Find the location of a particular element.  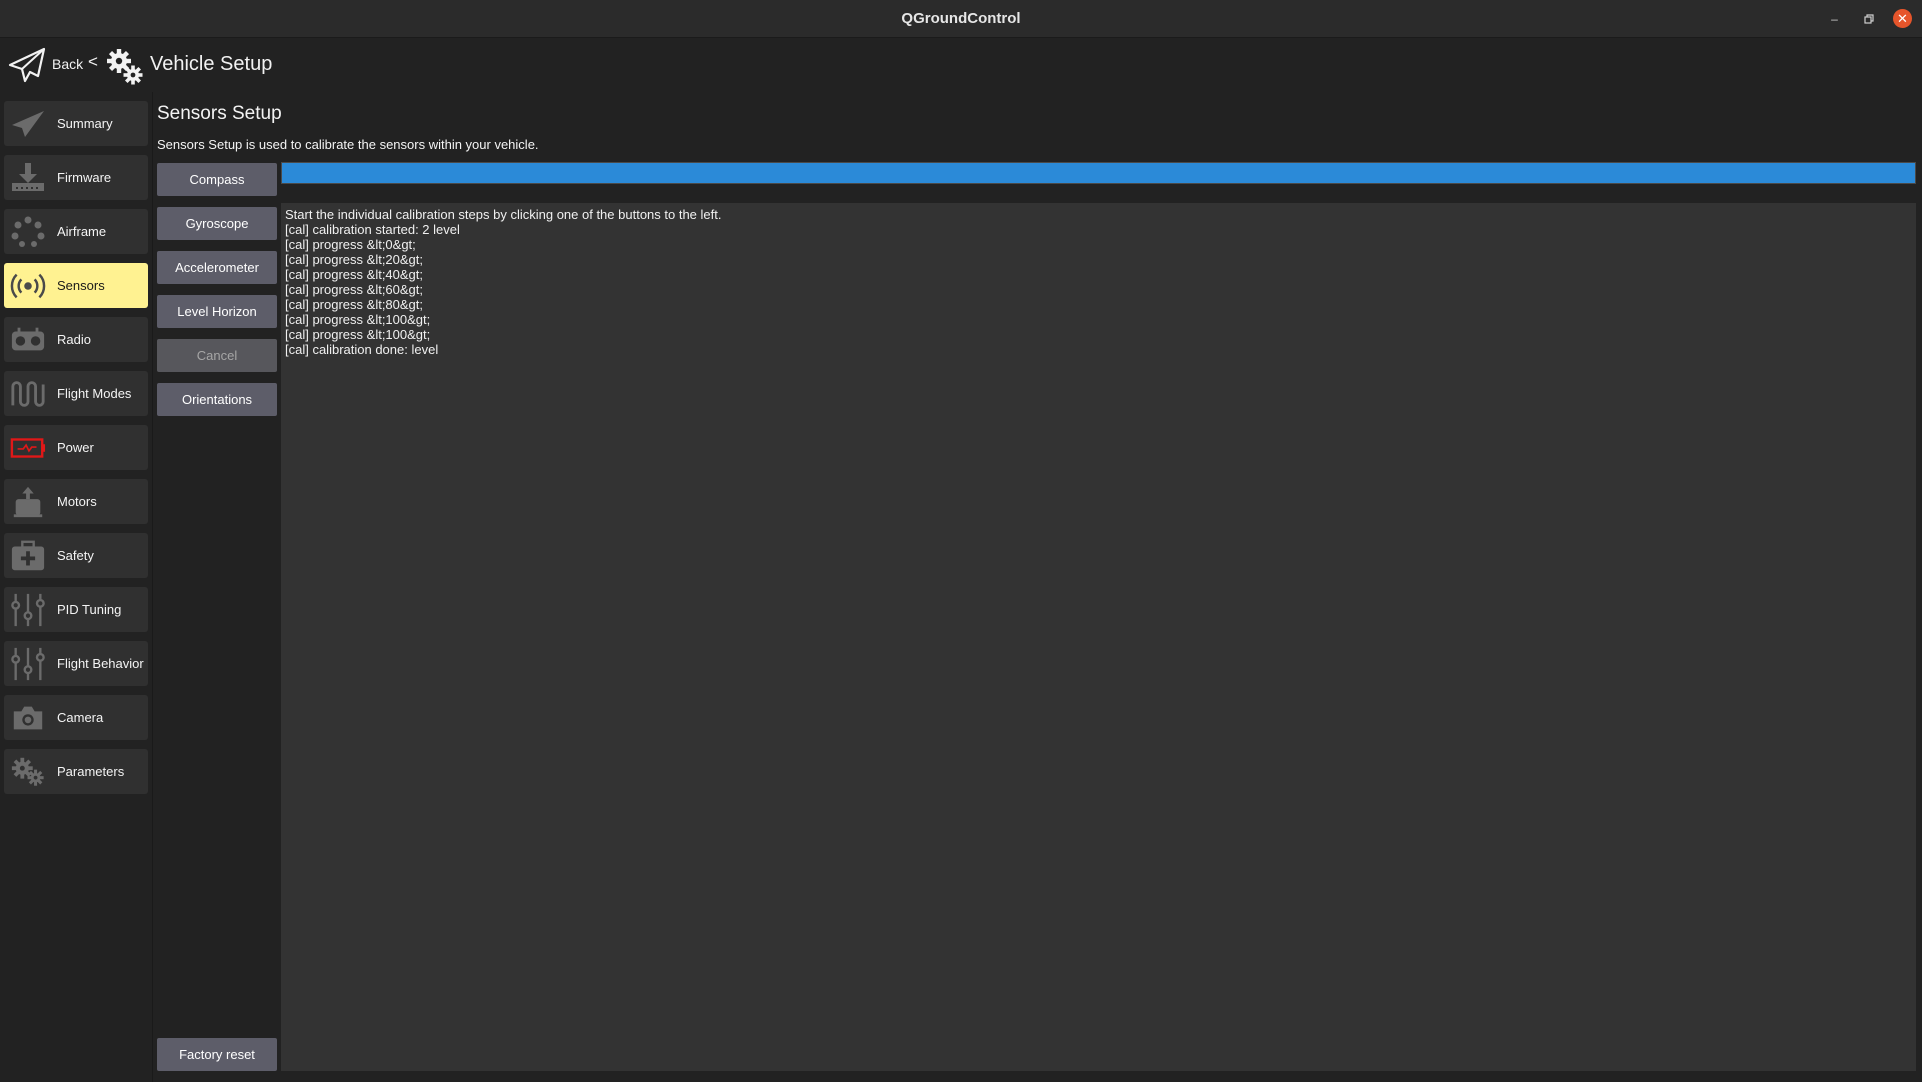

sidebar-item-label: Summary is located at coordinates (85, 123).